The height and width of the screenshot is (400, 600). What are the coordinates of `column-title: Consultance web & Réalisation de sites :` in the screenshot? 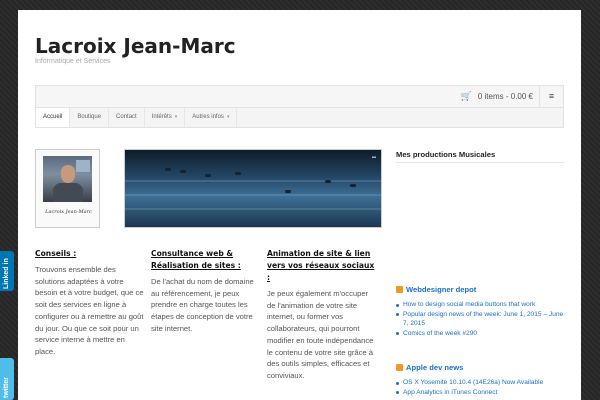 It's located at (206, 260).